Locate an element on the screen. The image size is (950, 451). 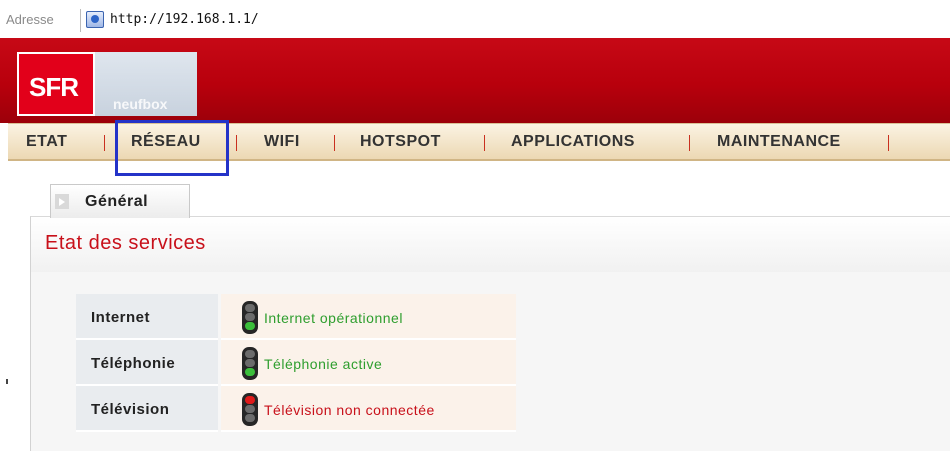
reseau-highlight-box is located at coordinates (172, 148).